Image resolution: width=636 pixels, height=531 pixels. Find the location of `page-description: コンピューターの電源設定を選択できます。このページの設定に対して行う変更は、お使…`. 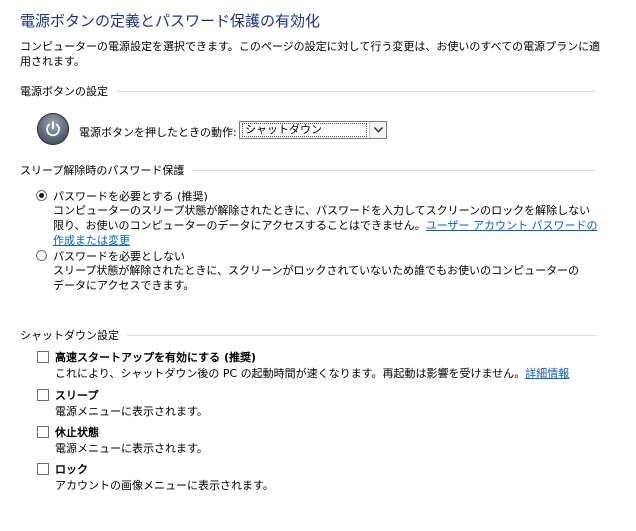

page-description: コンピューターの電源設定を選択できます。このページの設定に対して行う変更は、お使… is located at coordinates (310, 54).